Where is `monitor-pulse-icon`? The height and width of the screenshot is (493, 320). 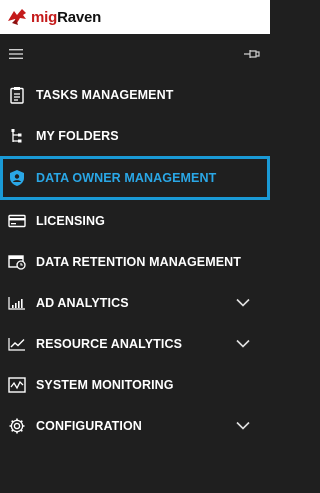
monitor-pulse-icon is located at coordinates (17, 385).